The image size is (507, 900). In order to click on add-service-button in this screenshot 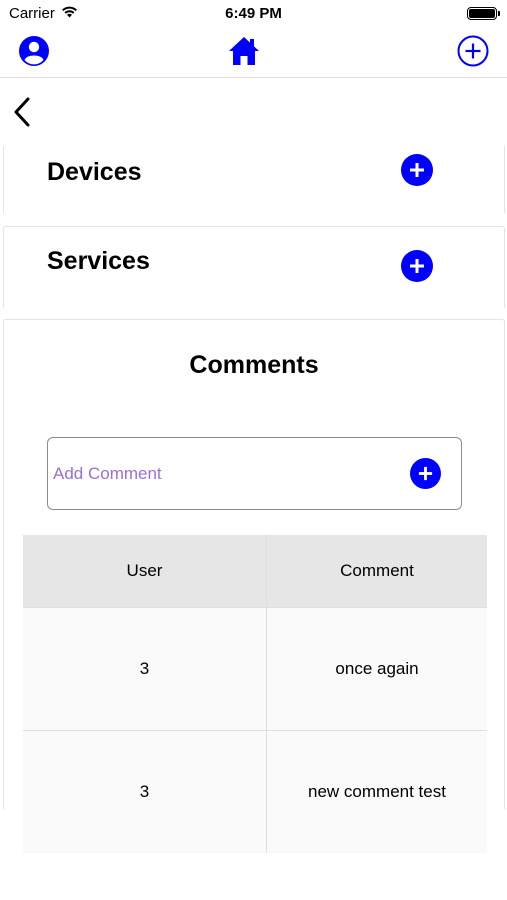, I will do `click(417, 266)`.